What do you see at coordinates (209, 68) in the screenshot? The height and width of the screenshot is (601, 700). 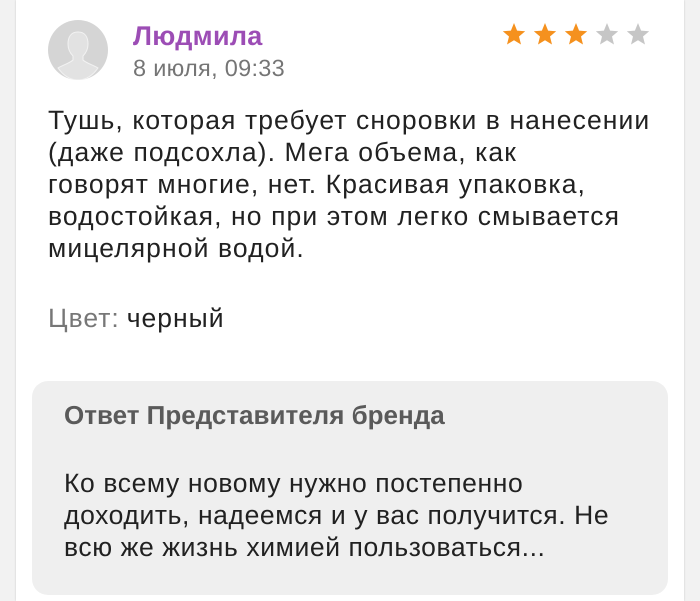 I see `review-date: 8 июля, 09:33` at bounding box center [209, 68].